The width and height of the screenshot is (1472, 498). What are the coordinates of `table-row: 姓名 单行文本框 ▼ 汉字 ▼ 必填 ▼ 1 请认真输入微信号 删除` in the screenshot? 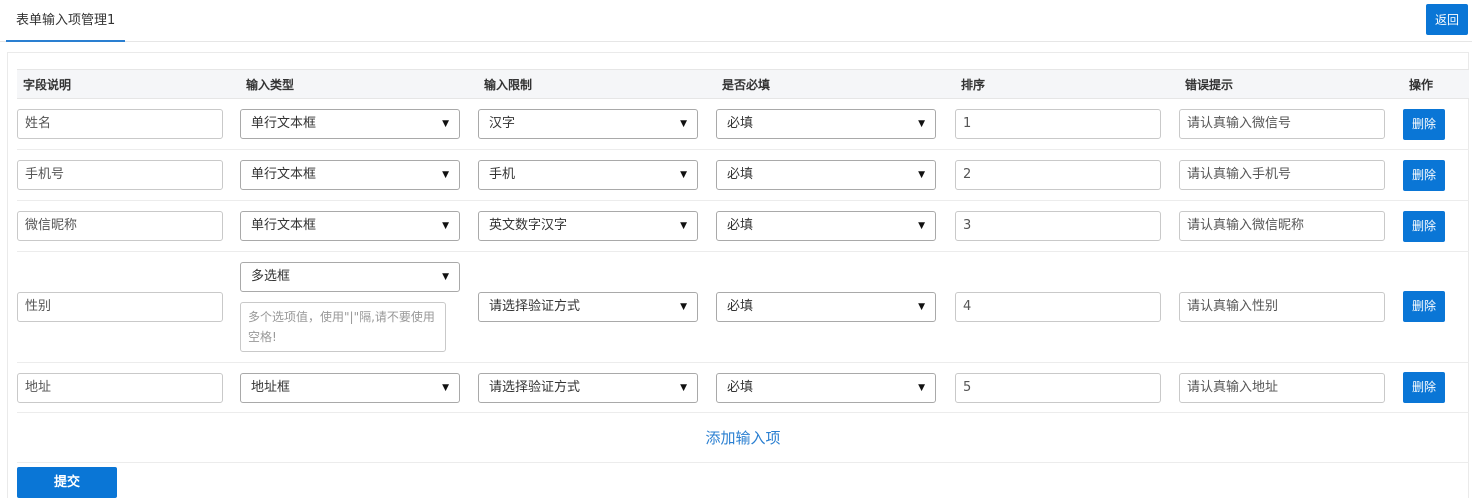 It's located at (743, 124).